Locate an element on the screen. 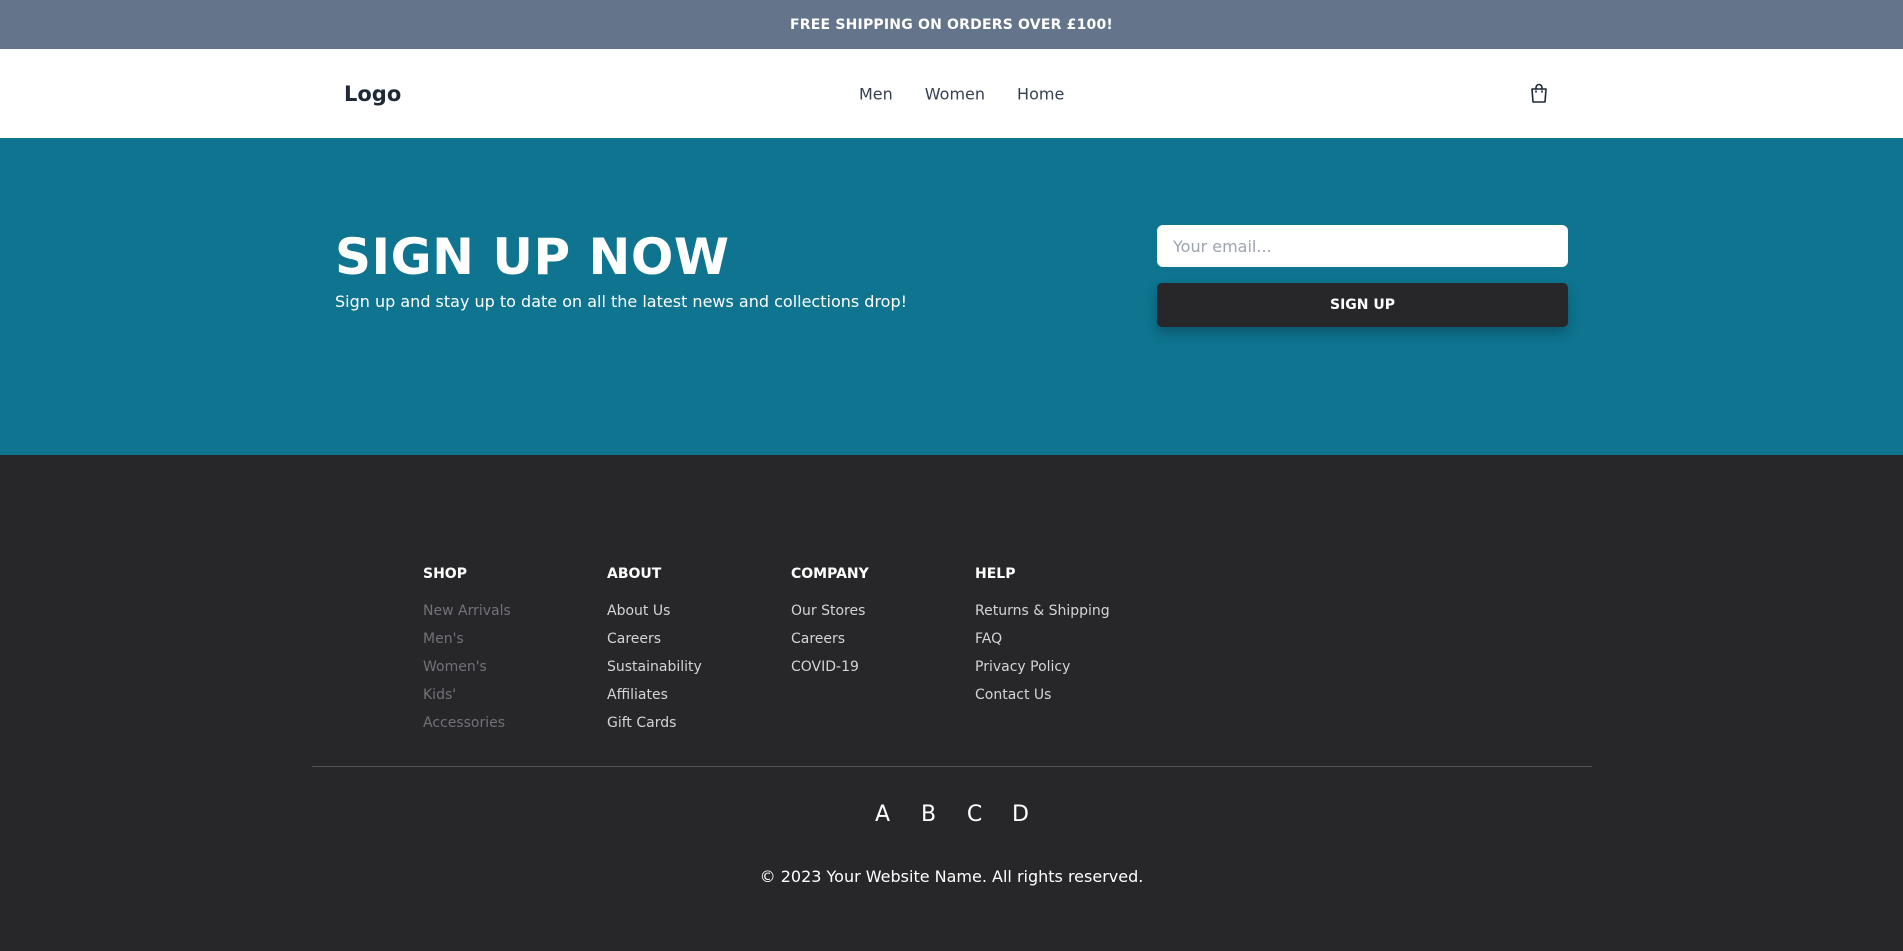 The height and width of the screenshot is (951, 1903). footer-link: Accessories is located at coordinates (464, 723).